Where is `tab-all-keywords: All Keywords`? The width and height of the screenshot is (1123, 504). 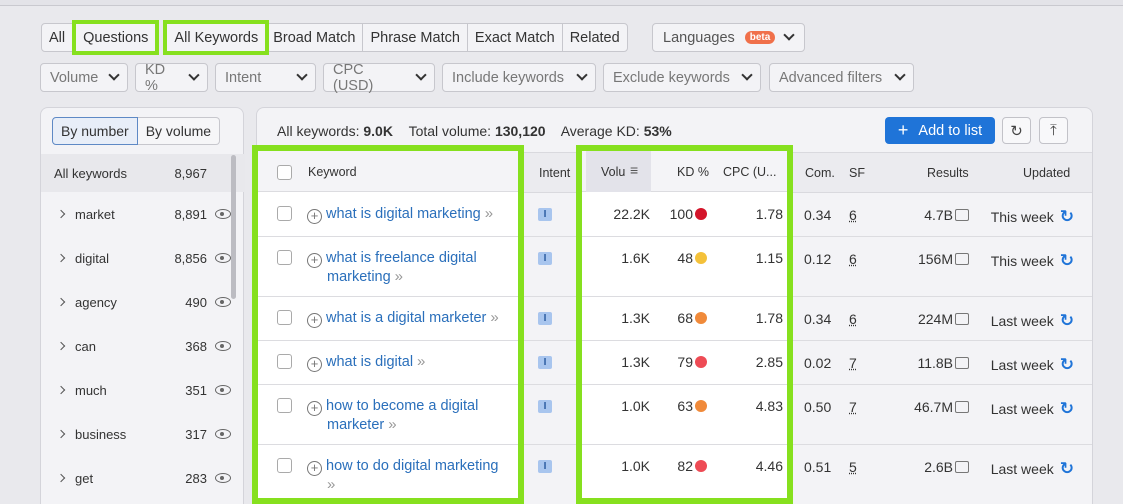 tab-all-keywords: All Keywords is located at coordinates (216, 37).